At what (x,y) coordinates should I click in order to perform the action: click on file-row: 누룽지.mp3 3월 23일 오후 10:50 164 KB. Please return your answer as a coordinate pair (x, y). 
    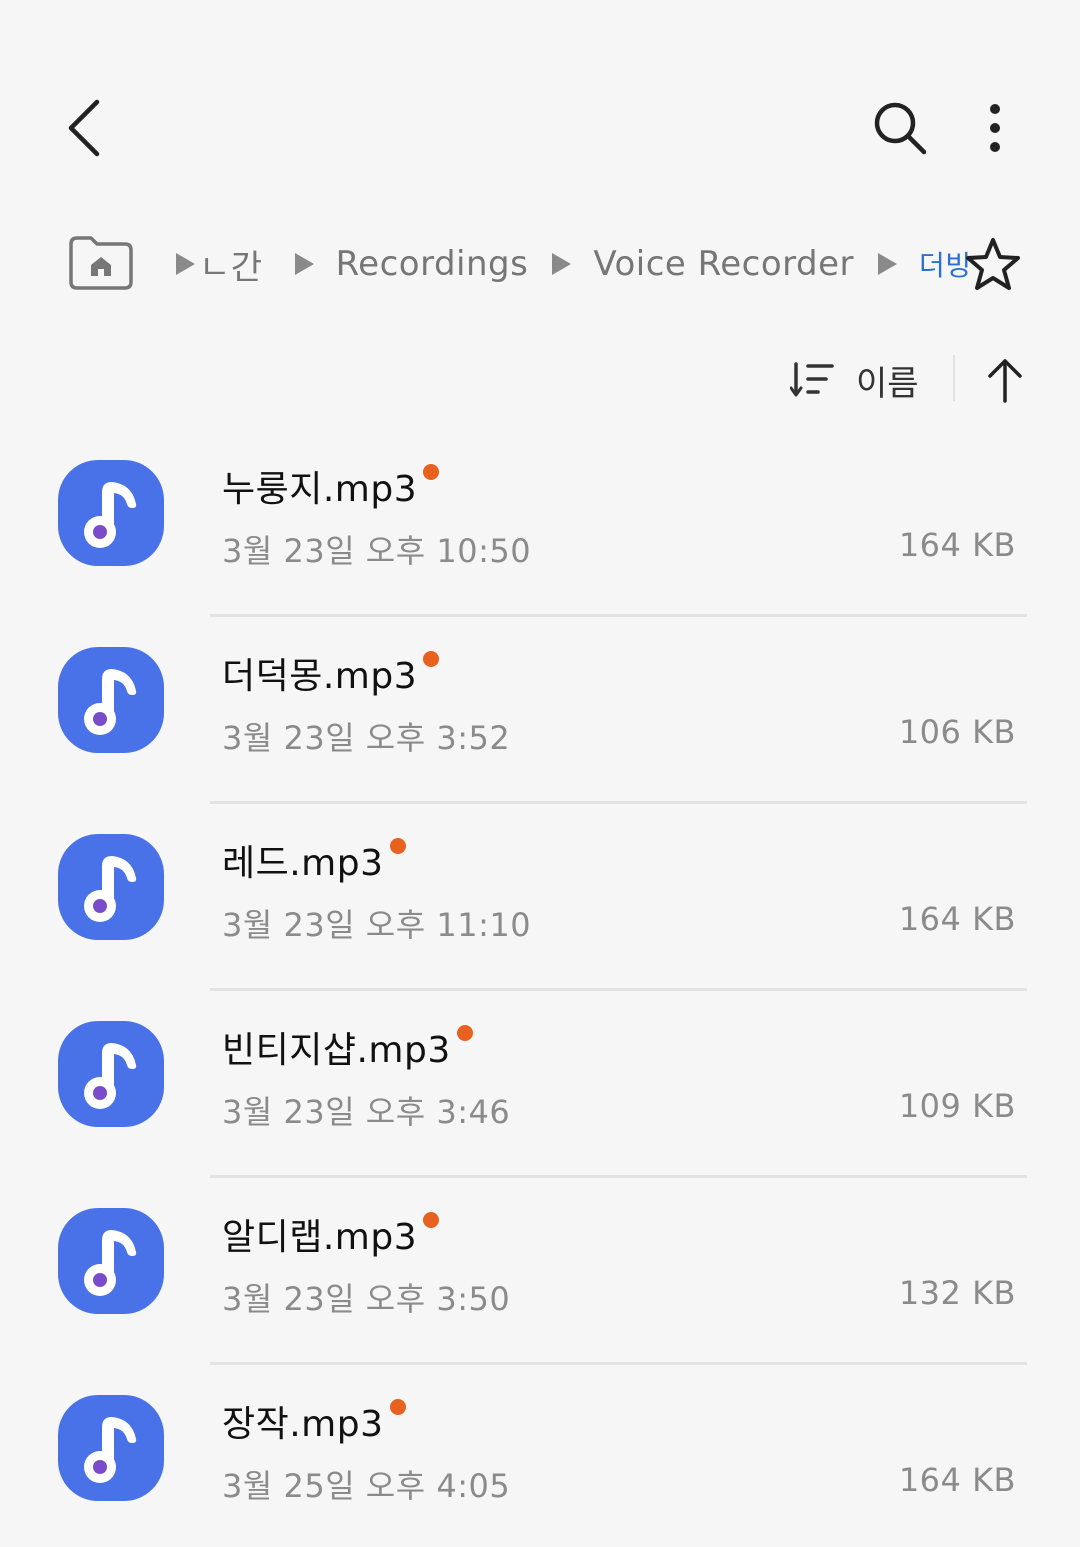
    Looking at the image, I should click on (540, 523).